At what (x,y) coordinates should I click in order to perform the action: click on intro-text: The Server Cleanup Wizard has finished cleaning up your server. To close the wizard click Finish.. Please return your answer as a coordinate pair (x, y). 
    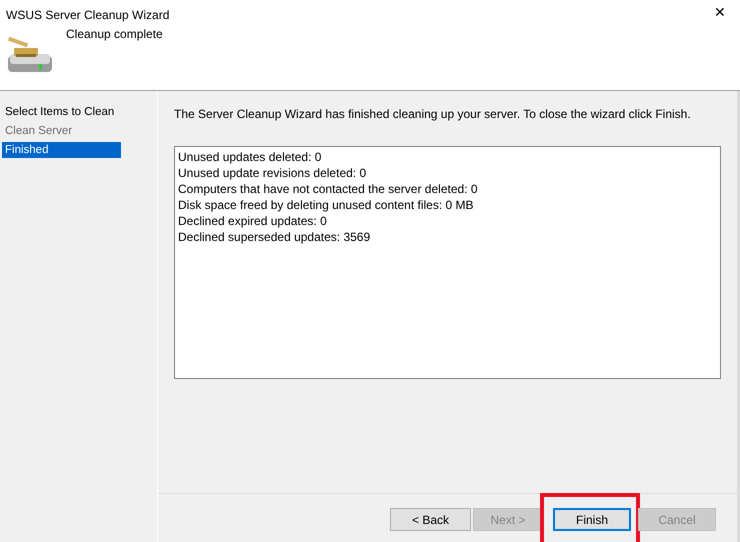
    Looking at the image, I should click on (433, 114).